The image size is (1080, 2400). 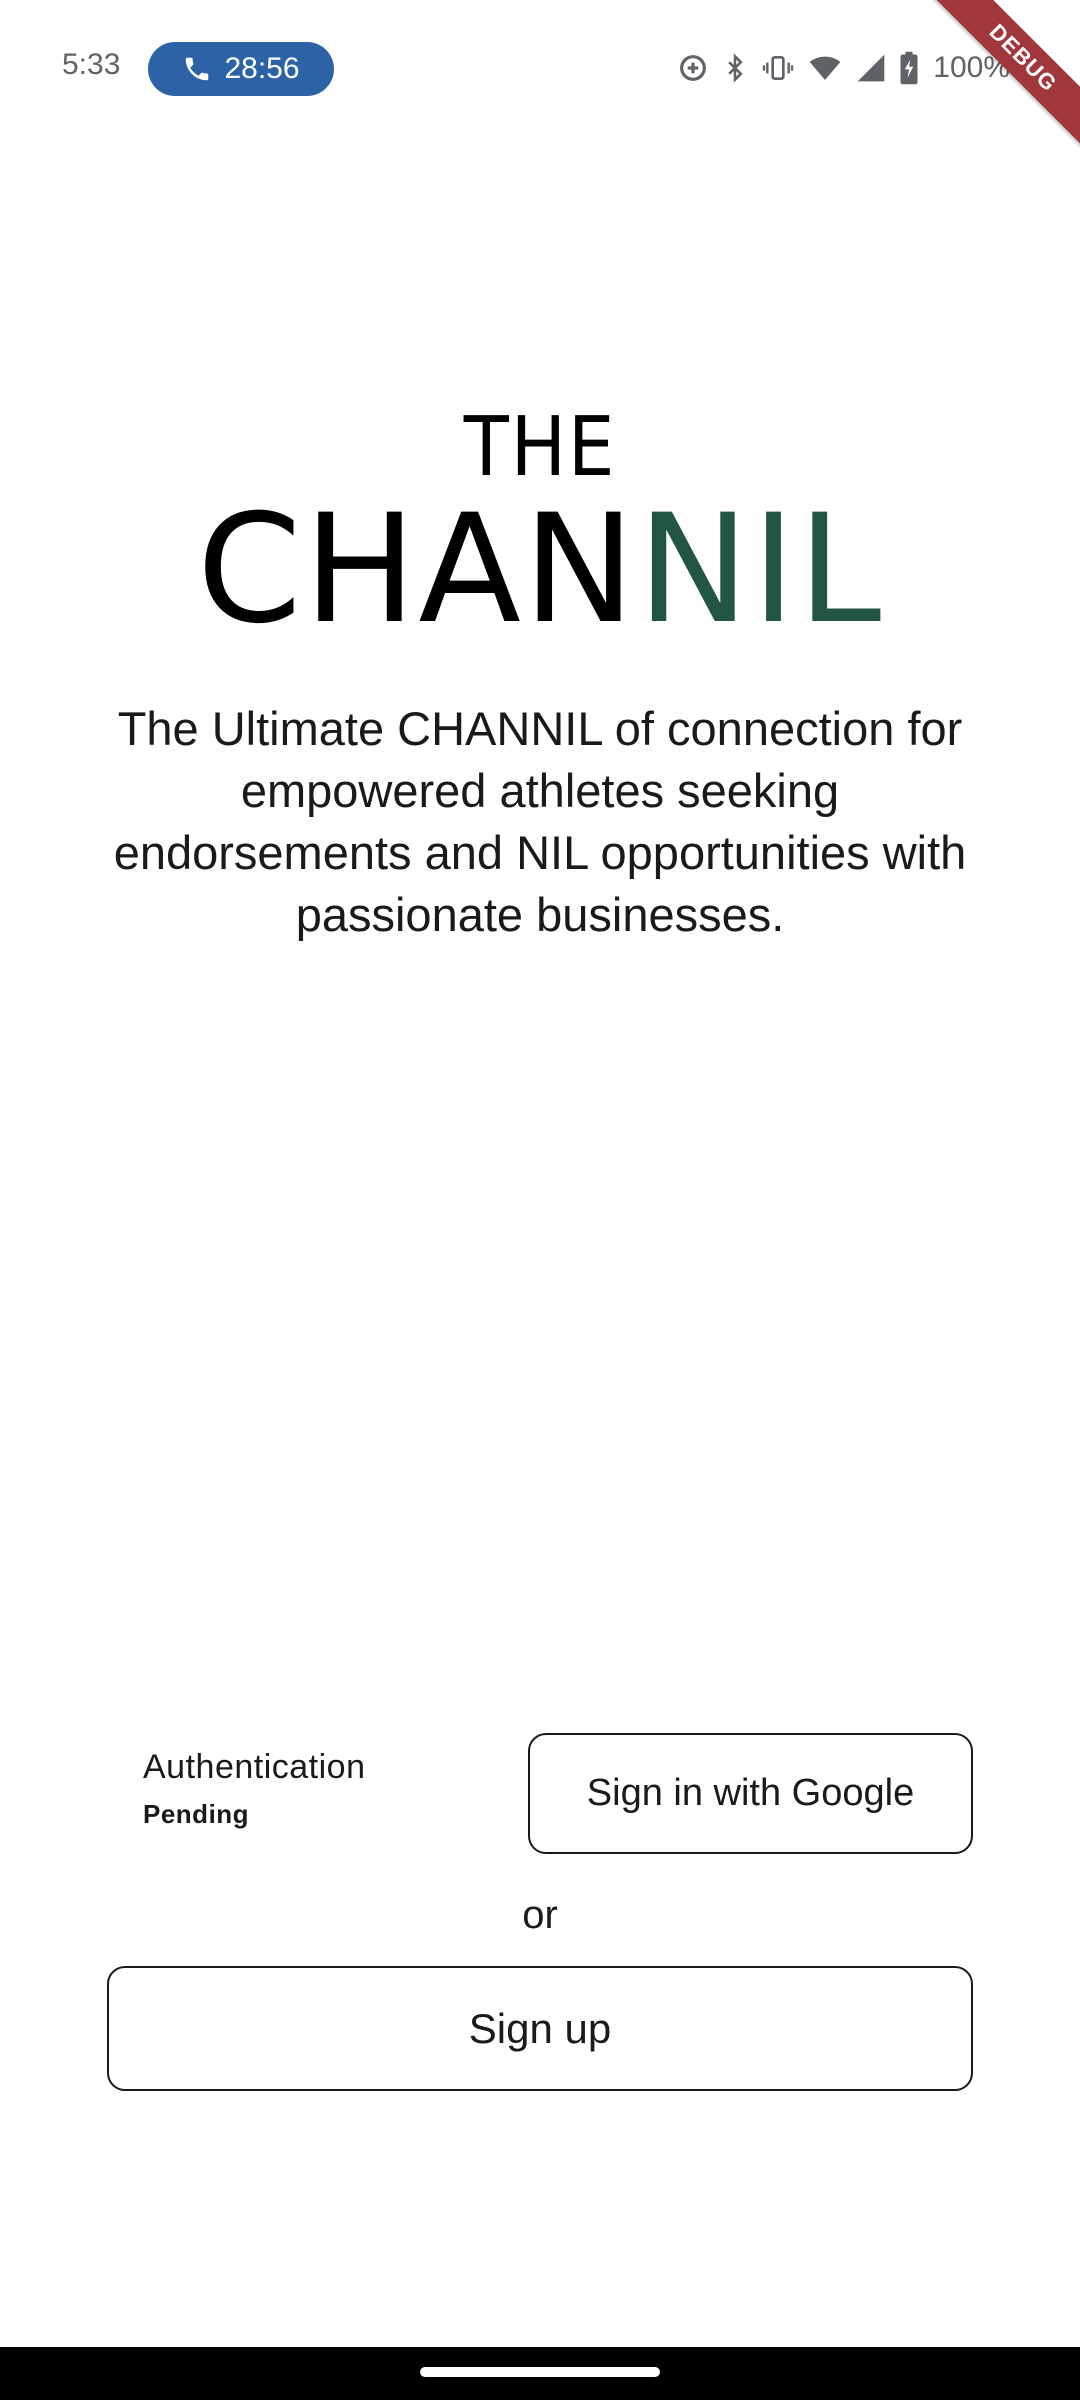 I want to click on phone-icon, so click(x=197, y=69).